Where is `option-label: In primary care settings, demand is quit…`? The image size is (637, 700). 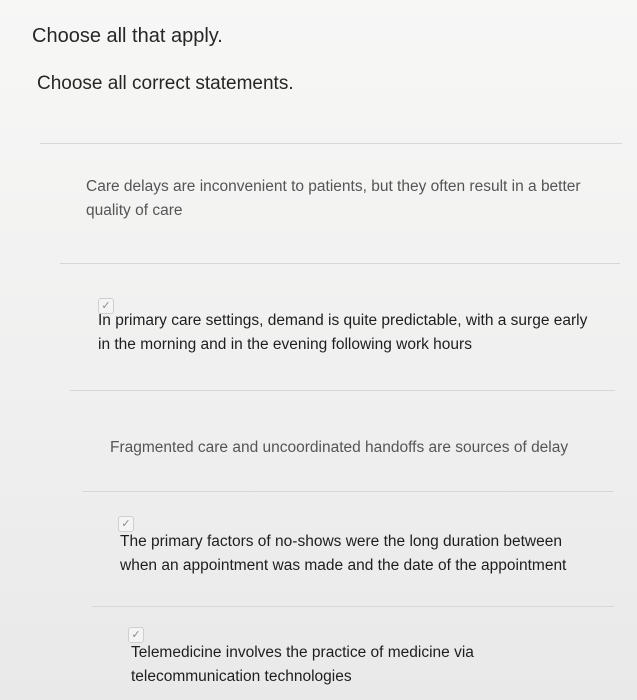
option-label: In primary care settings, demand is quit… is located at coordinates (343, 332).